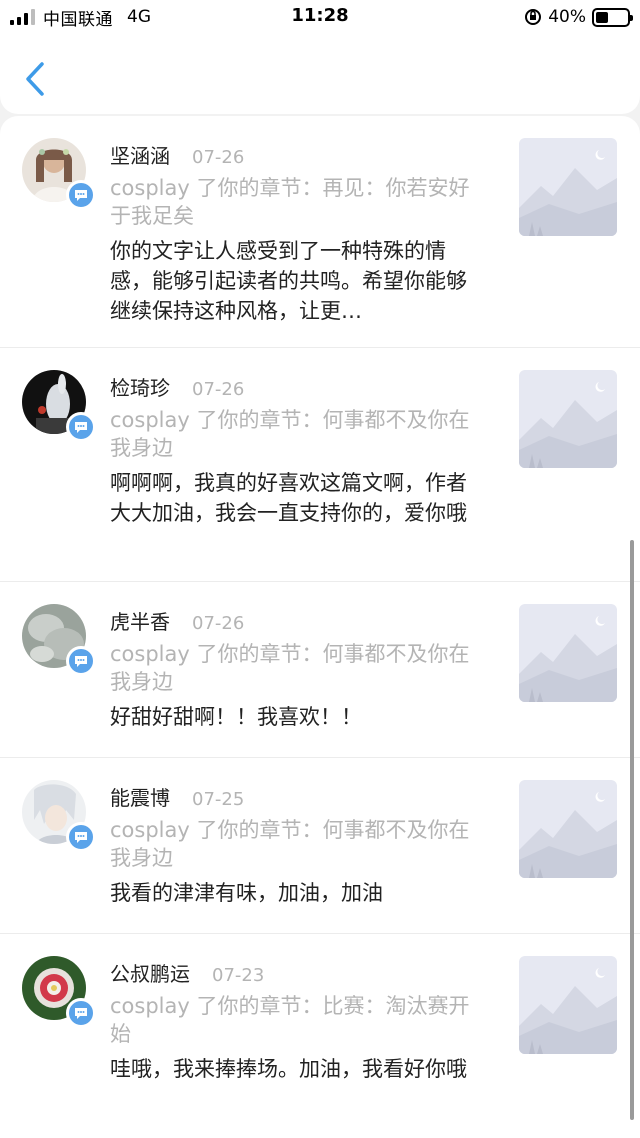  Describe the element at coordinates (295, 202) in the screenshot. I see `chapter-line: cosplay 了你的章节：再见：你若安好于我足矣` at that location.